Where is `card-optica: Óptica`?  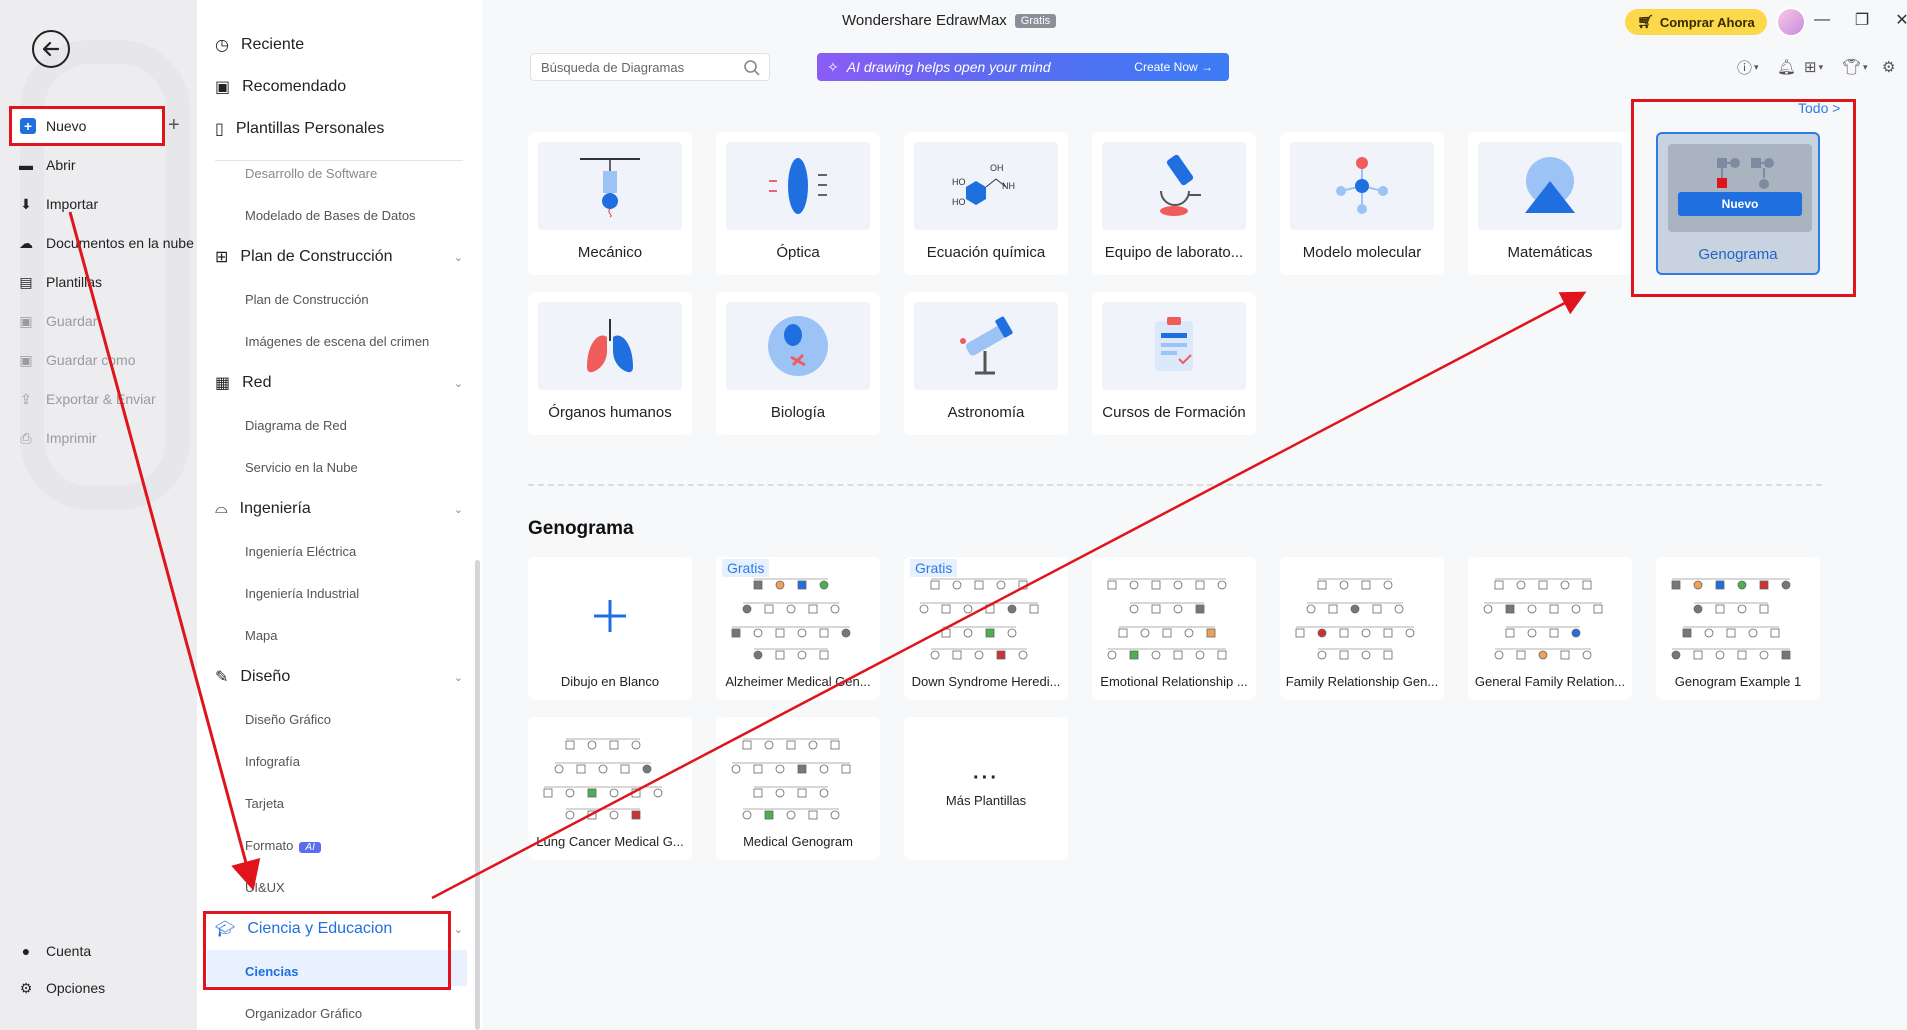 card-optica: Óptica is located at coordinates (798, 203).